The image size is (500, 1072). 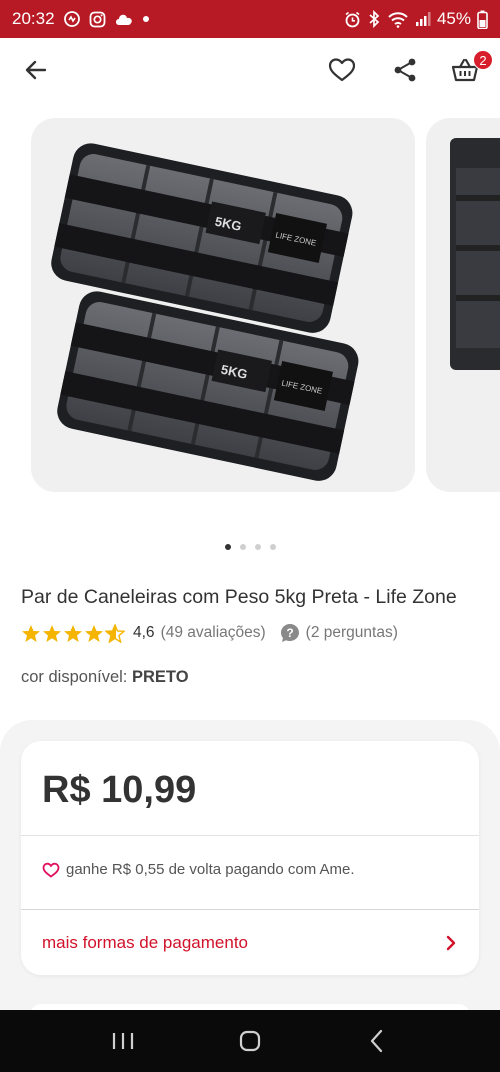 I want to click on home-button, so click(x=250, y=1041).